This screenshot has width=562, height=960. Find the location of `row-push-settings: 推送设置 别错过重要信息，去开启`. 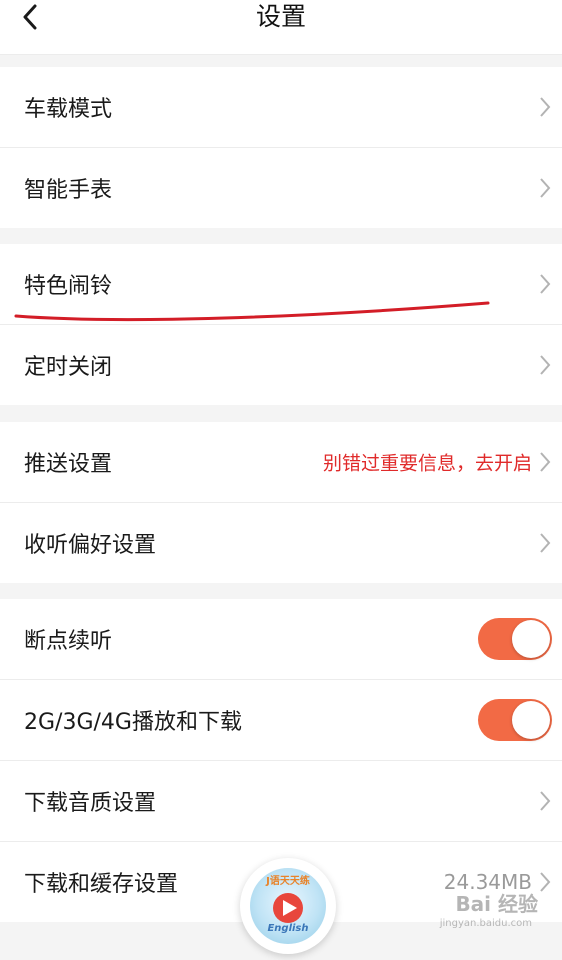

row-push-settings: 推送设置 别错过重要信息，去开启 is located at coordinates (281, 462).